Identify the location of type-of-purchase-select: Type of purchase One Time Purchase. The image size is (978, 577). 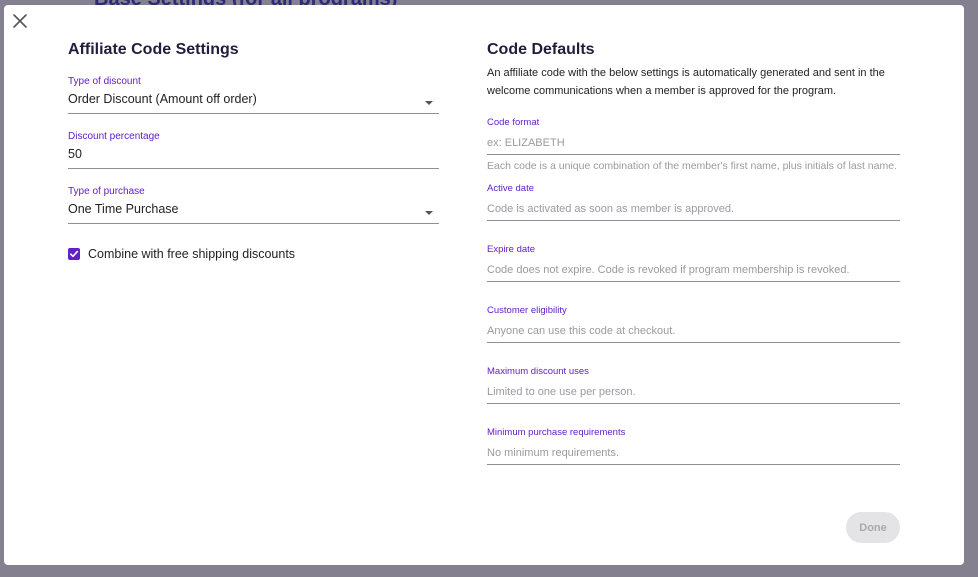
(253, 205).